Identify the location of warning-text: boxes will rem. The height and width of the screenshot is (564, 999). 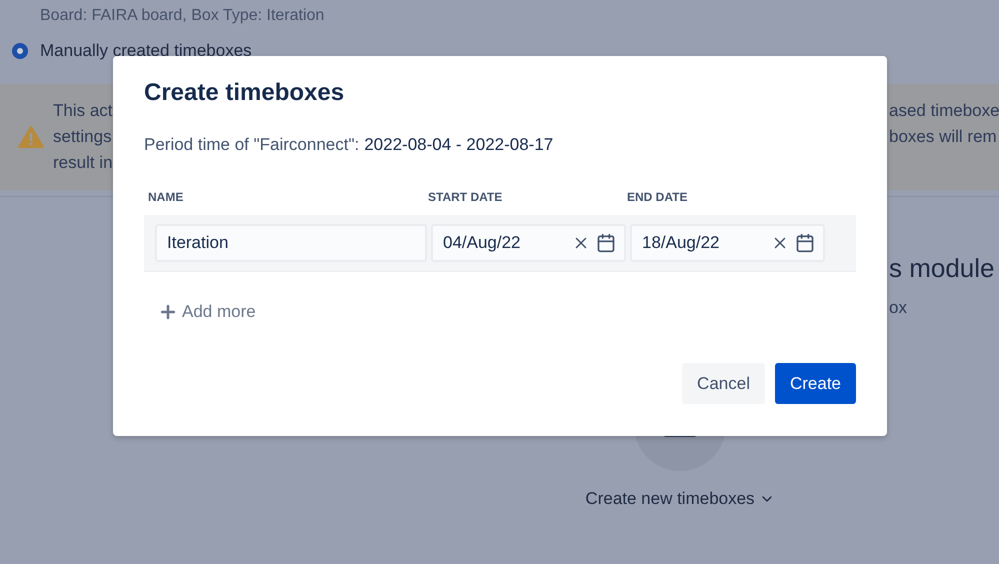
(943, 137).